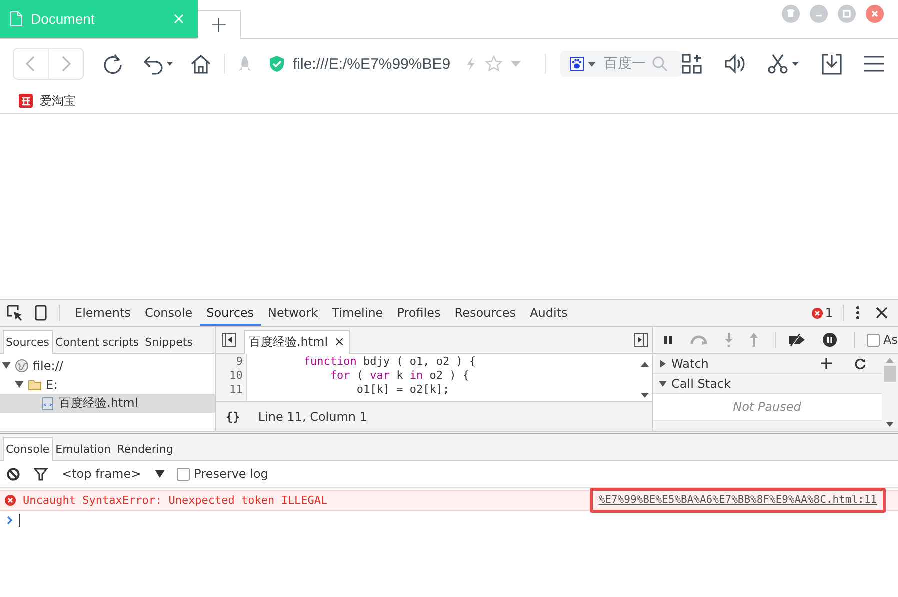  I want to click on text-cursor, so click(19, 520).